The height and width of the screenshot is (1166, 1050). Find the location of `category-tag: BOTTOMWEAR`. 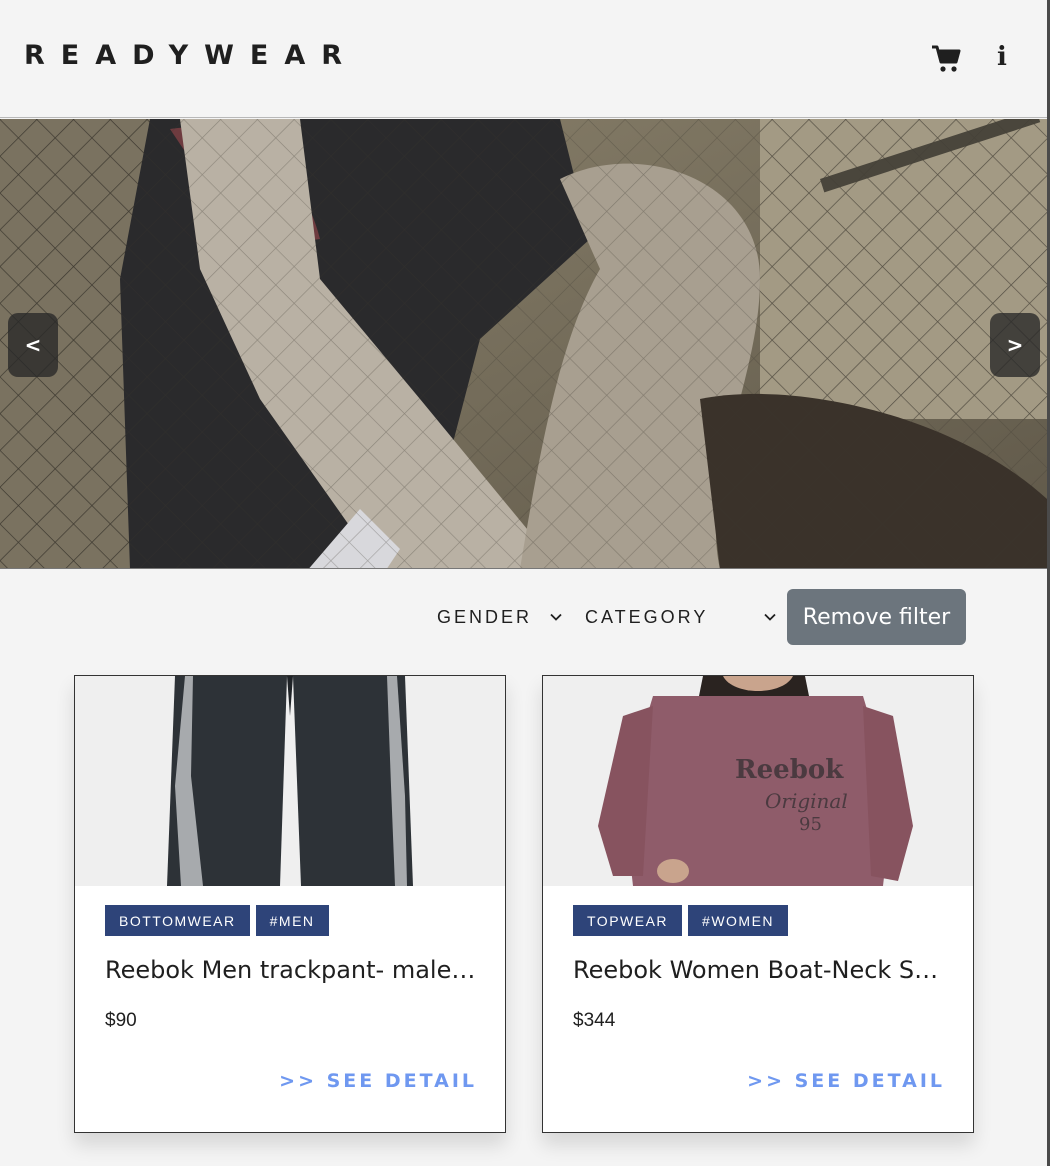

category-tag: BOTTOMWEAR is located at coordinates (177, 920).